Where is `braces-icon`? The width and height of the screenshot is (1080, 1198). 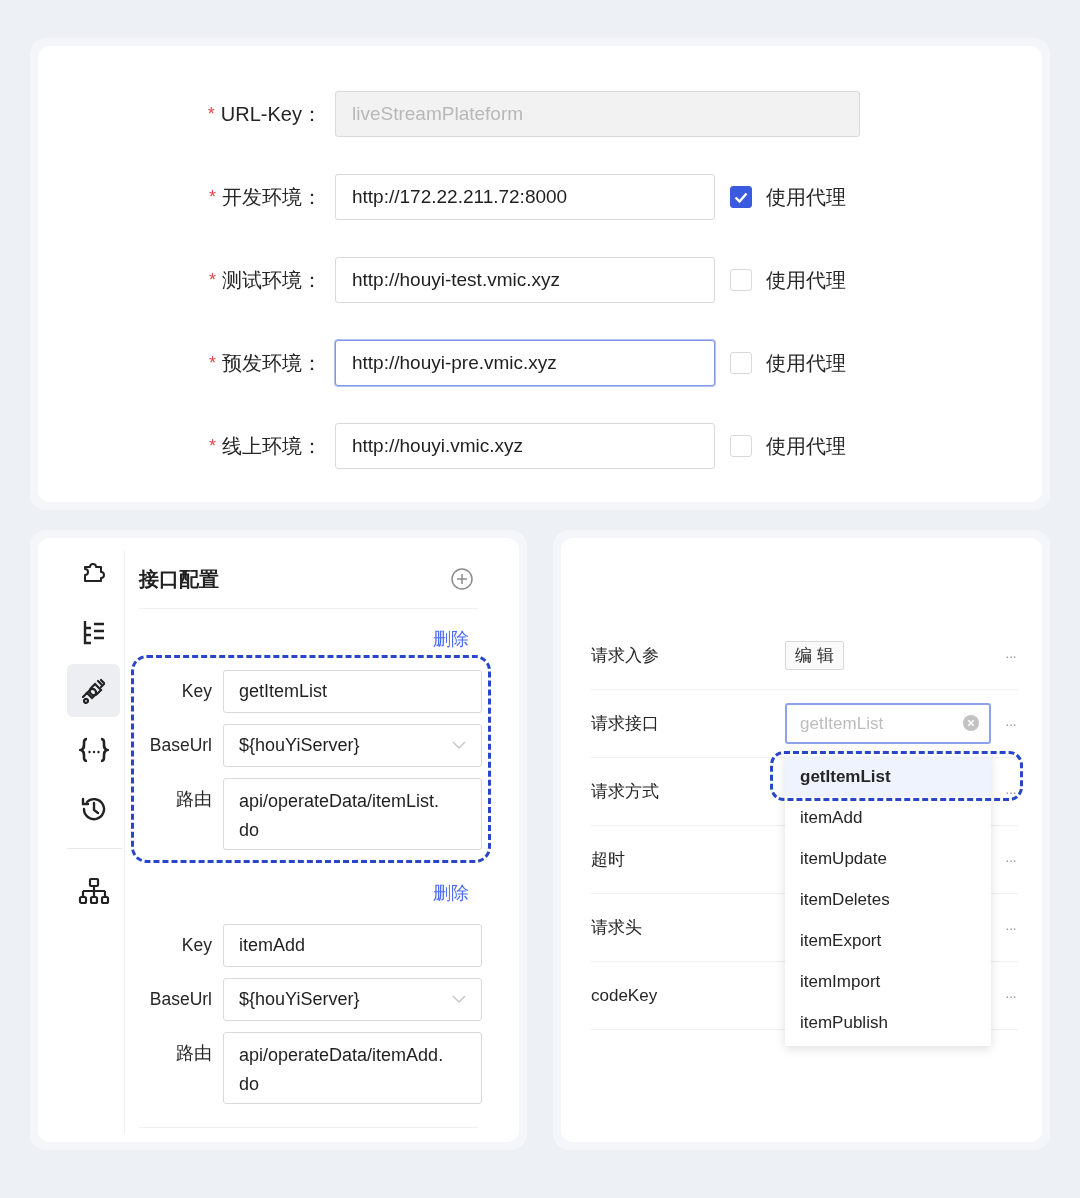
braces-icon is located at coordinates (93, 749).